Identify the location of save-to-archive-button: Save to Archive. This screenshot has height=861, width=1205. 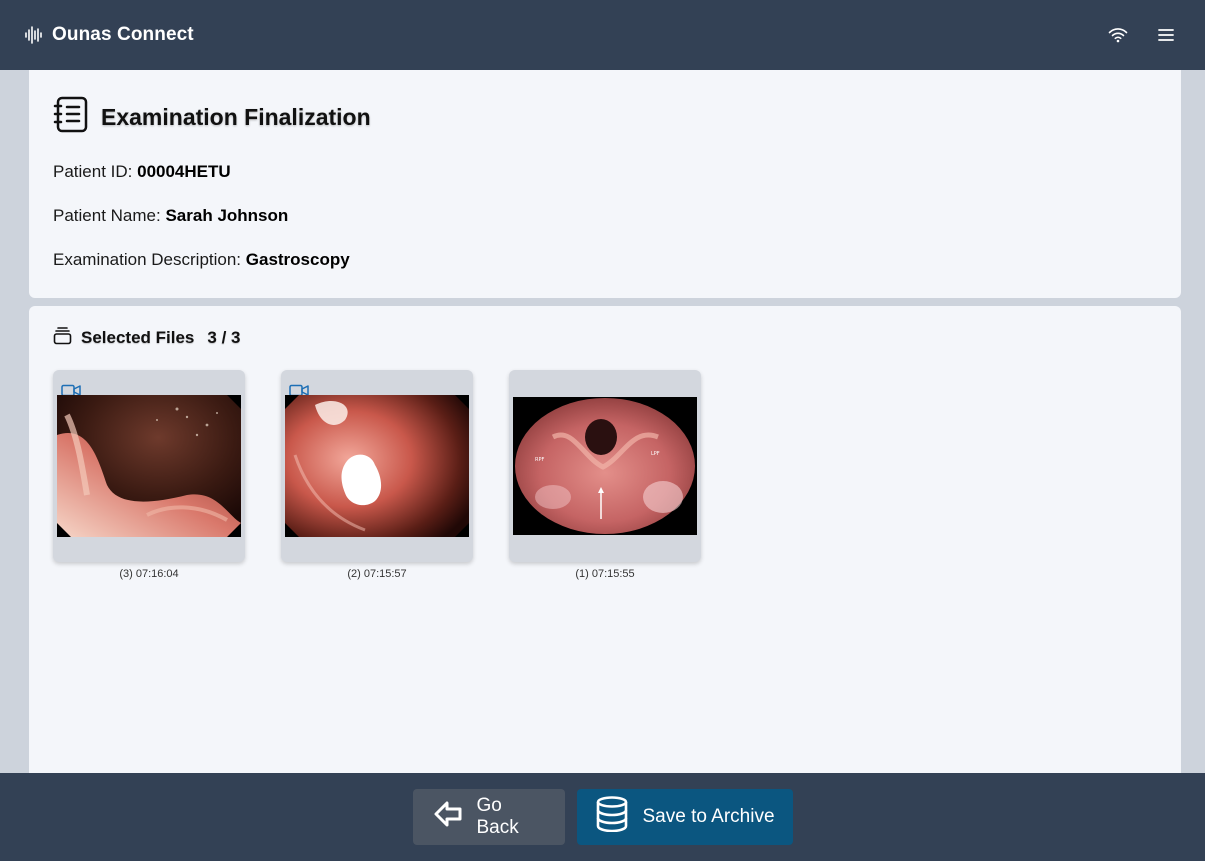
(684, 817).